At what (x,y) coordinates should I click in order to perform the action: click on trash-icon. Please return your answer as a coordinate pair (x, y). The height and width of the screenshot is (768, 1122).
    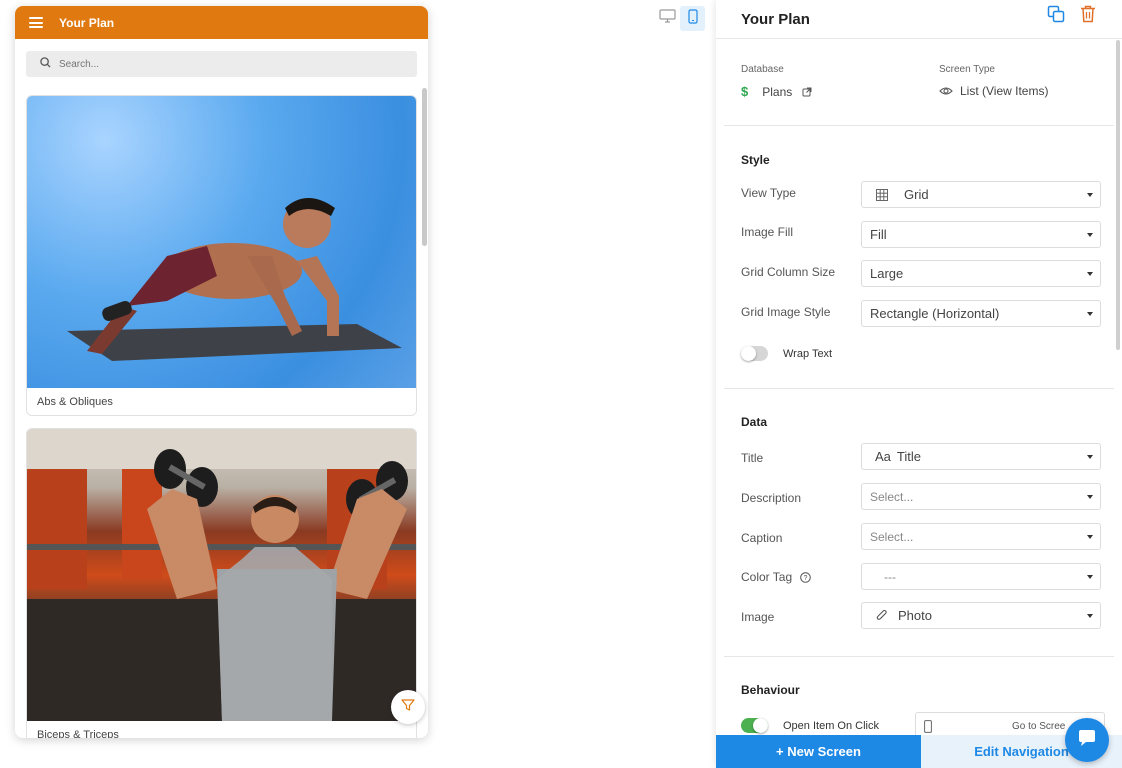
    Looking at the image, I should click on (1088, 16).